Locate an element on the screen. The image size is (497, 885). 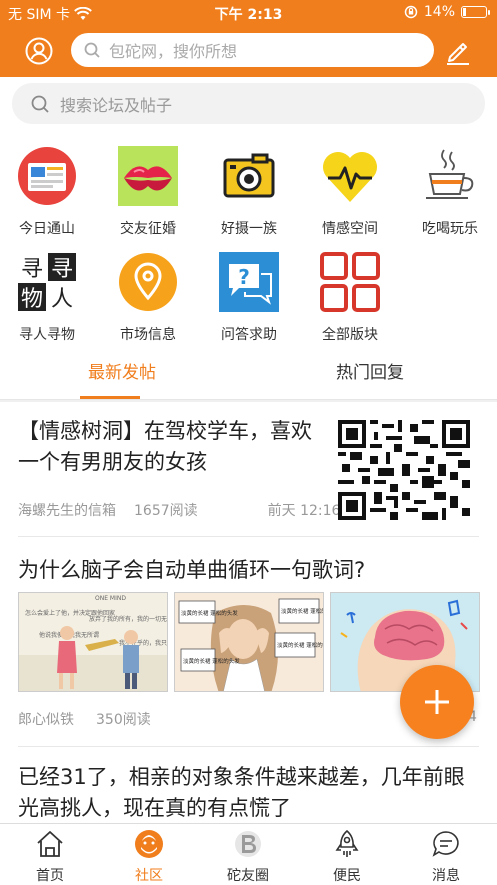
nav-label: 砣友圈 is located at coordinates (248, 876).